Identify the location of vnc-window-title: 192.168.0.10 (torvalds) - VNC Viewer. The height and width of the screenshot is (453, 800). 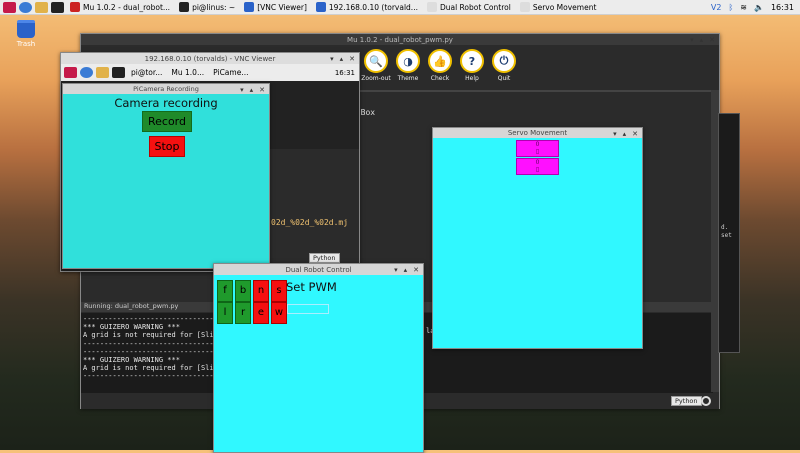
(210, 58).